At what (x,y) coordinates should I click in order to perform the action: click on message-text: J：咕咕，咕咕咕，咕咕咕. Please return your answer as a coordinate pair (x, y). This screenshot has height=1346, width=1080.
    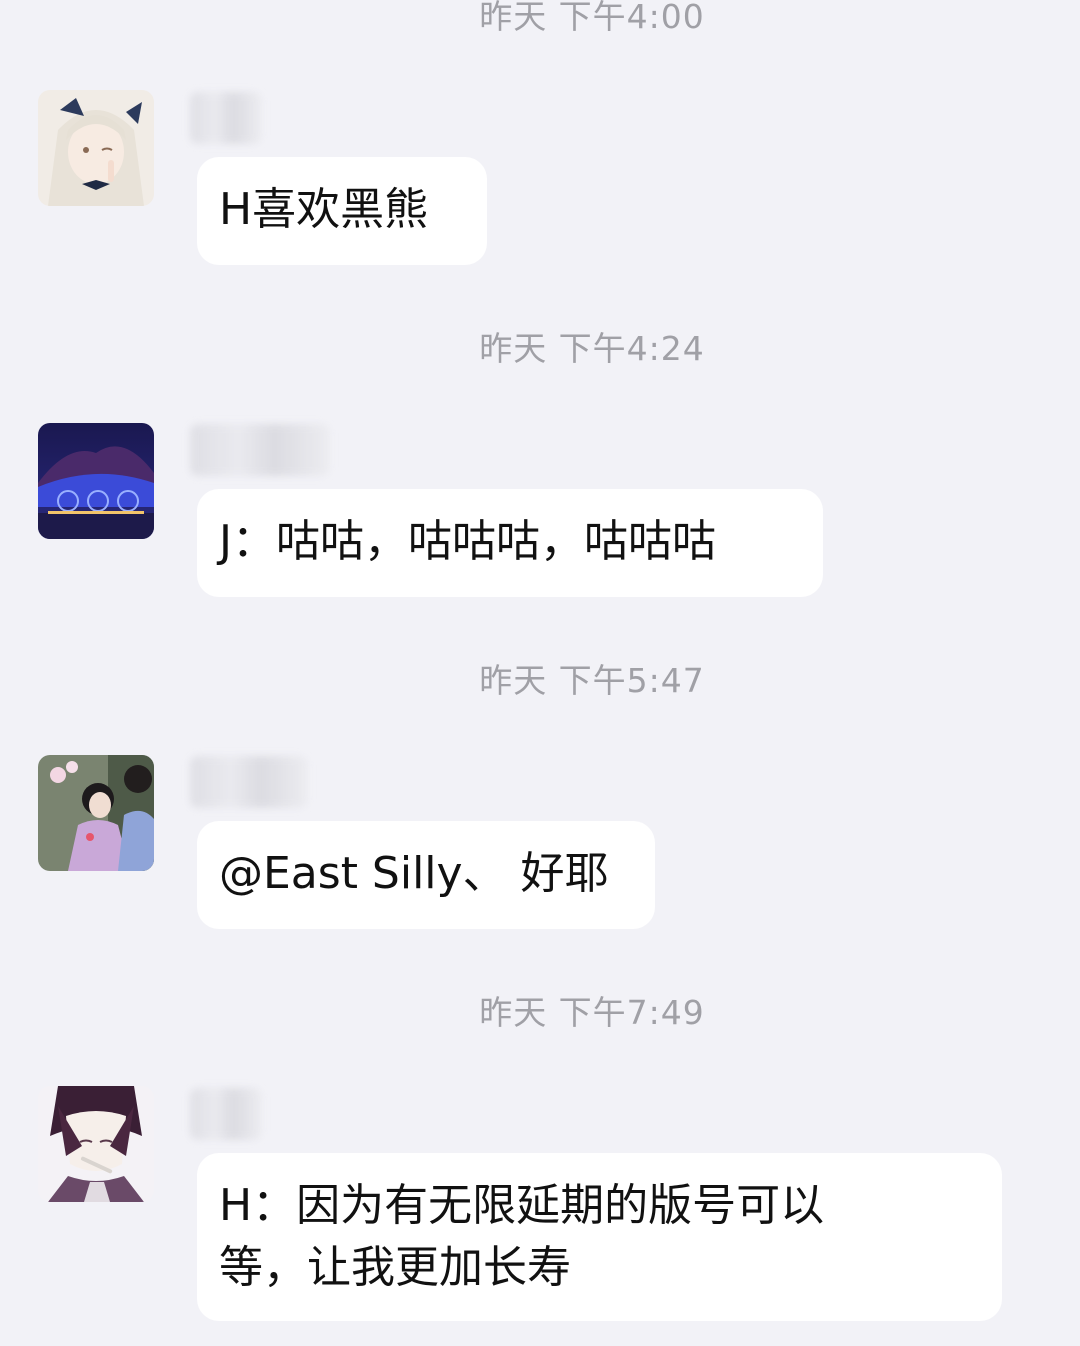
    Looking at the image, I should click on (467, 541).